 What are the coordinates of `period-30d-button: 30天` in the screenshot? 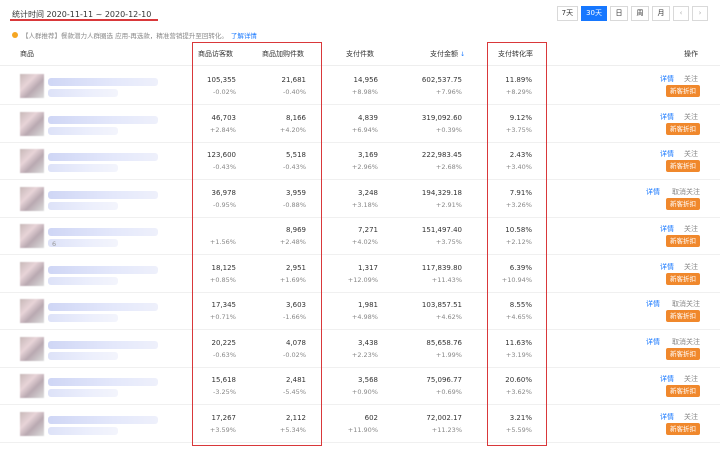 It's located at (594, 13).